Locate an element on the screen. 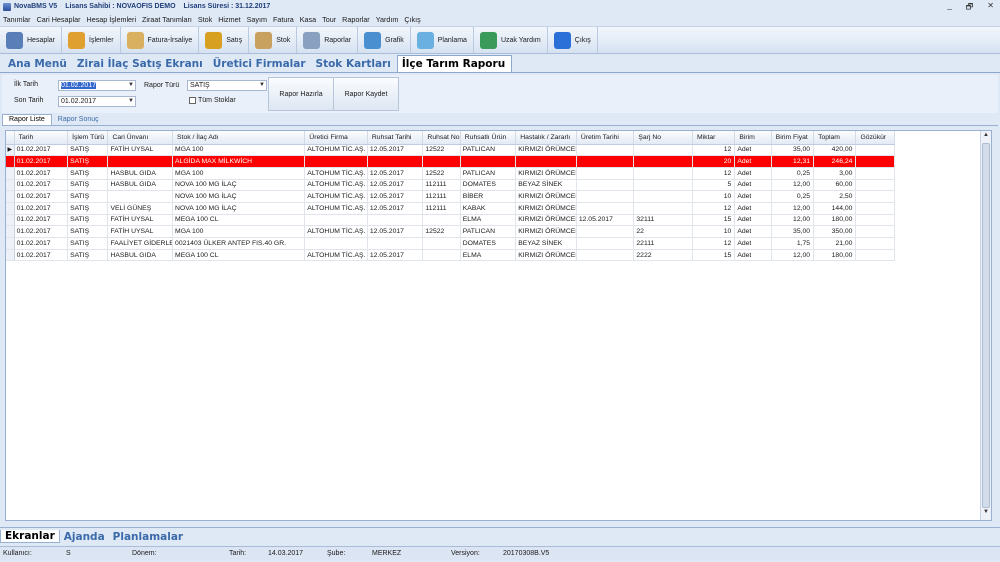  scroll-down-icon: ▼ is located at coordinates (986, 514).